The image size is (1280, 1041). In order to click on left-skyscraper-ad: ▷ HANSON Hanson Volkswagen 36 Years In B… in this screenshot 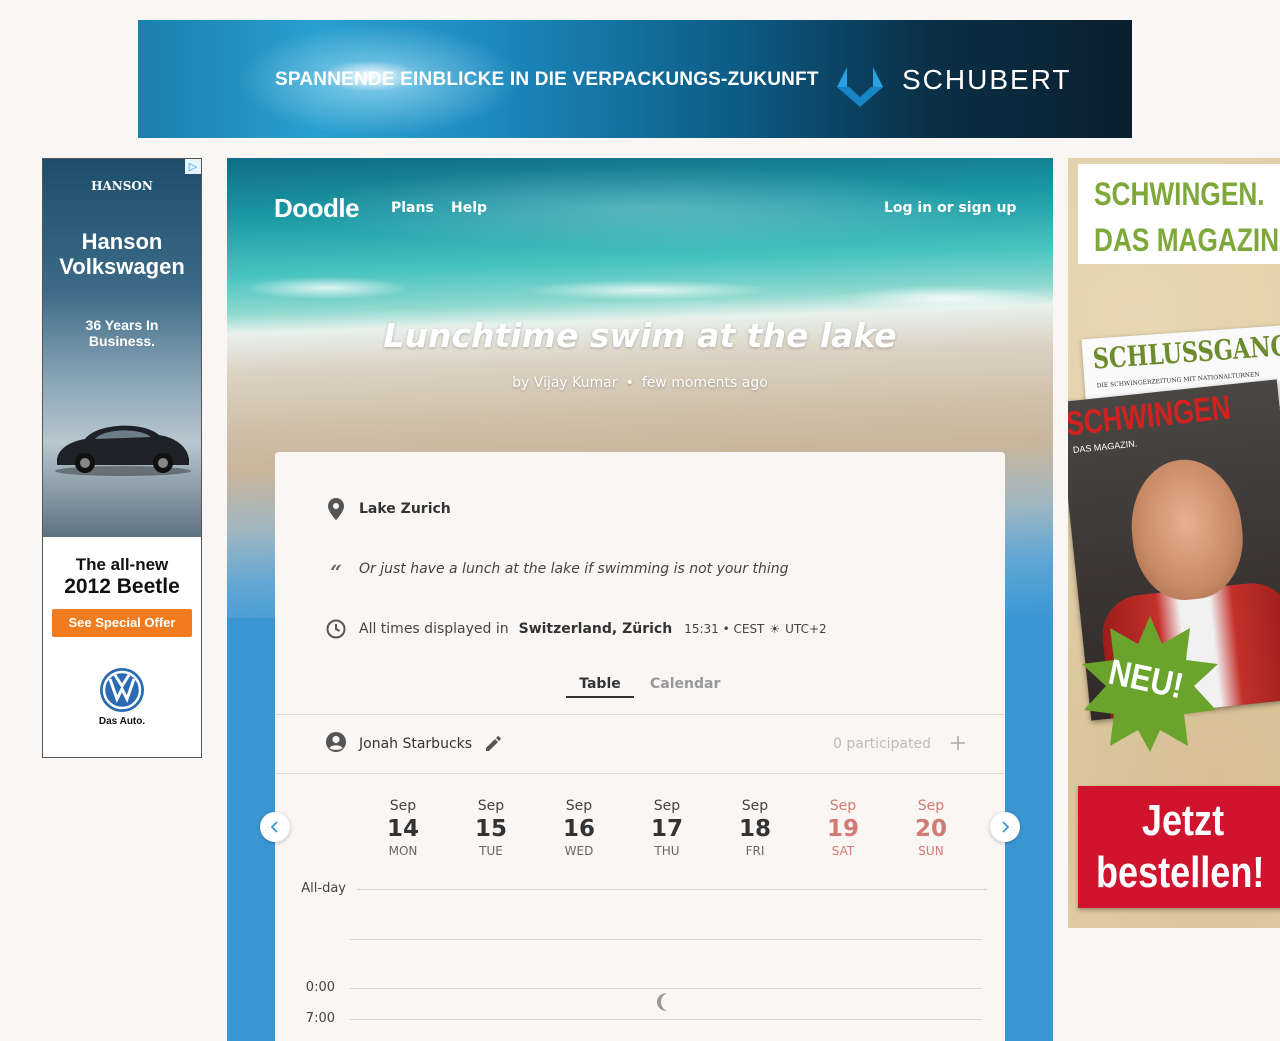, I will do `click(122, 458)`.